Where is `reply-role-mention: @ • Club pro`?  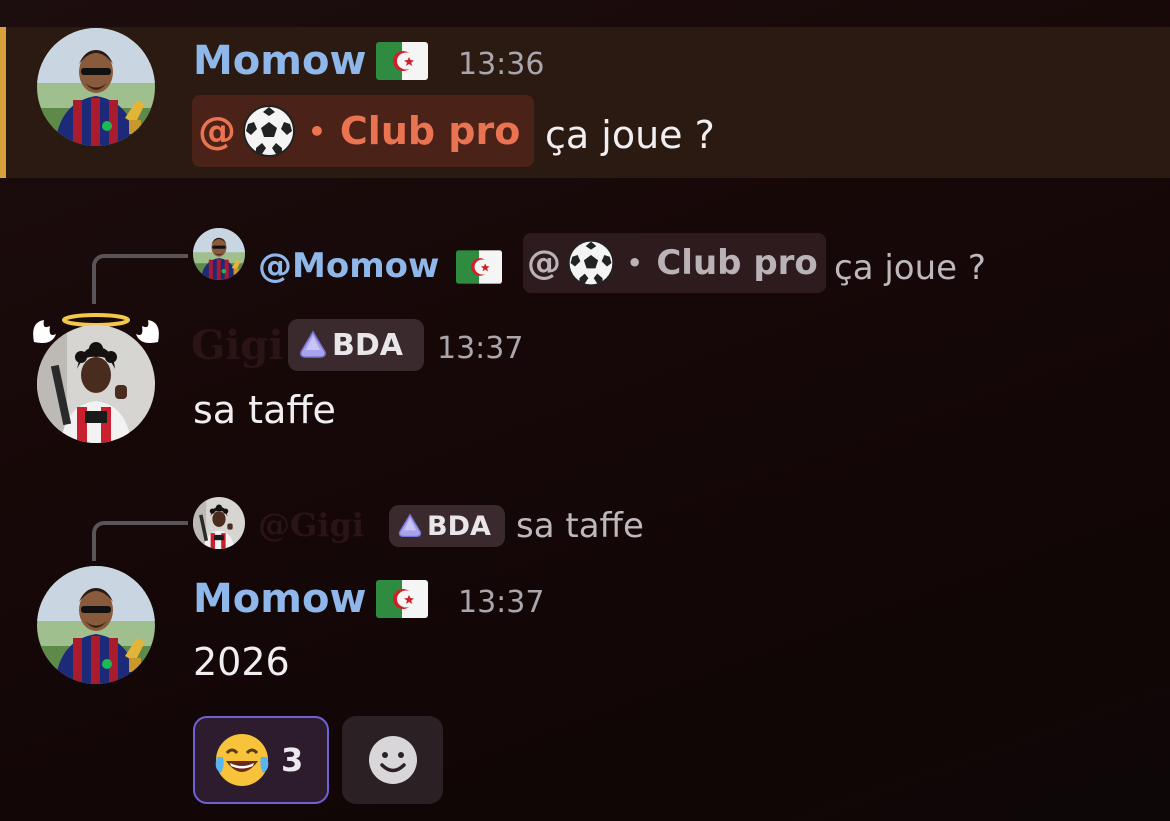 reply-role-mention: @ • Club pro is located at coordinates (674, 263).